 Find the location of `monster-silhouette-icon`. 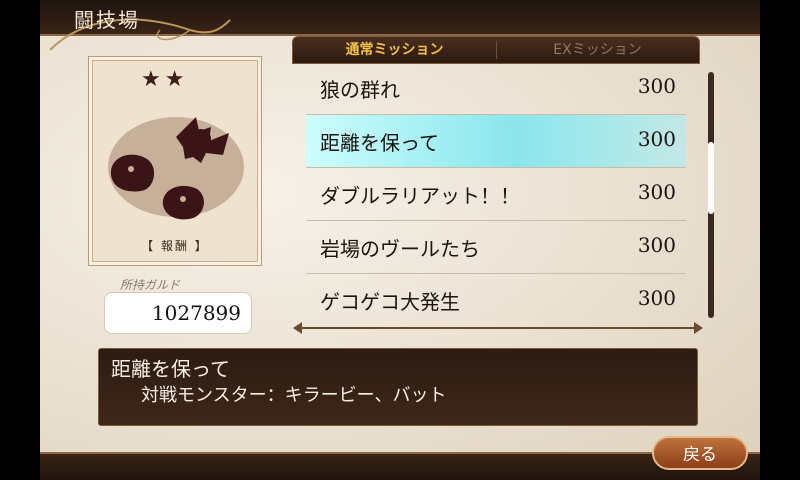

monster-silhouette-icon is located at coordinates (176, 168).